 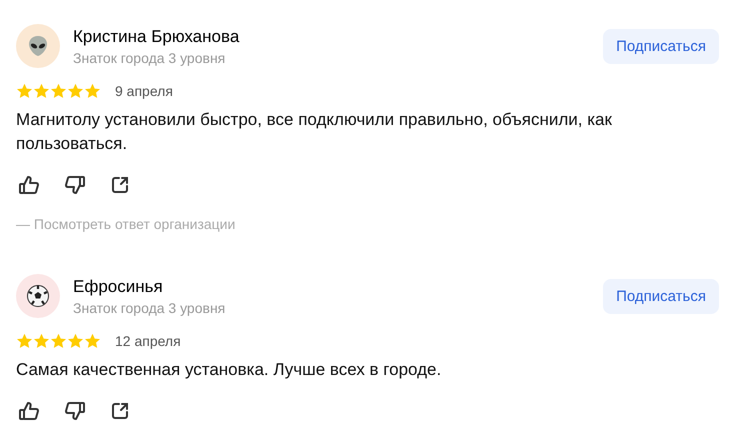 I want to click on review-text: Магнитолу установили быстро, все подключили правильно, объяснили, как пользоваться., so click(x=314, y=132).